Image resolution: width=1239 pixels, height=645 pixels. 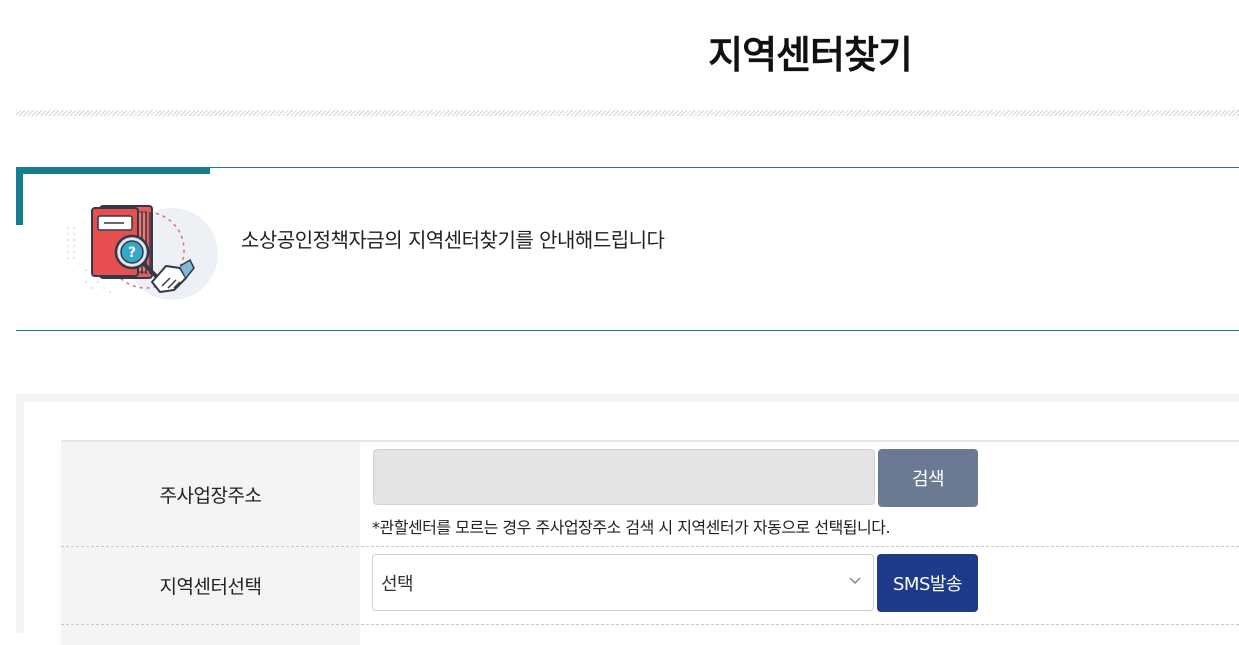 What do you see at coordinates (623, 582) in the screenshot?
I see `center-select: 선택` at bounding box center [623, 582].